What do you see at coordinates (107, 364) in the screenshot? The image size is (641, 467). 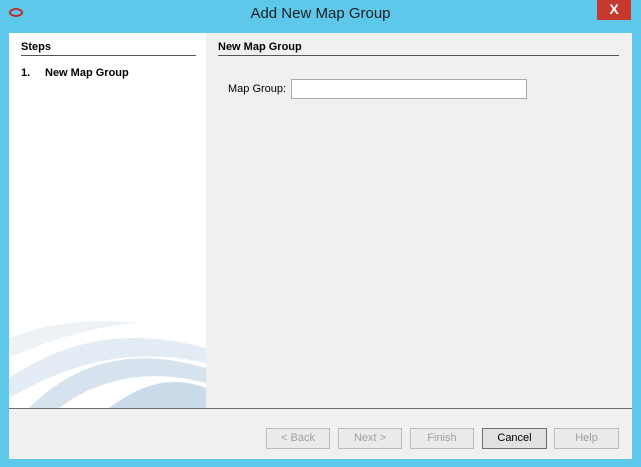 I see `decorative-swoosh-graphic` at bounding box center [107, 364].